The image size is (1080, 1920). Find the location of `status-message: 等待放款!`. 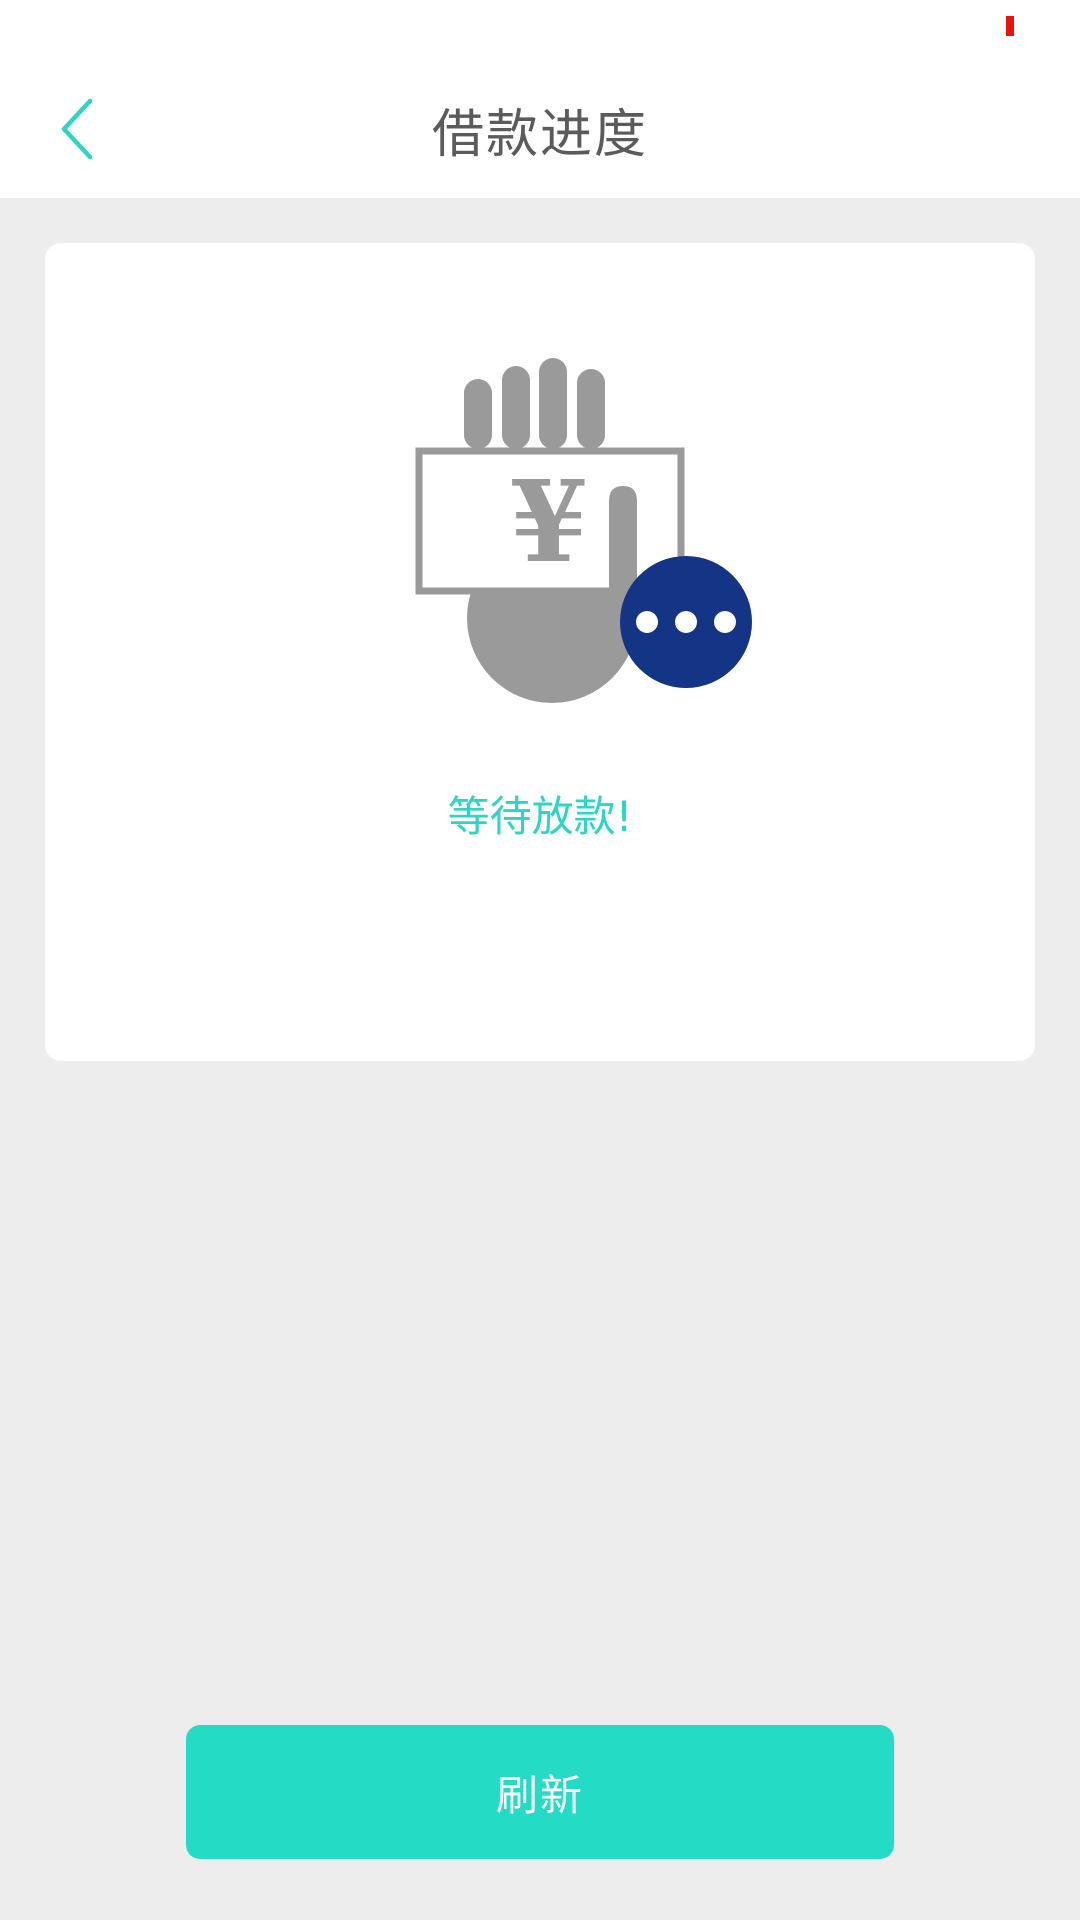

status-message: 等待放款! is located at coordinates (540, 816).